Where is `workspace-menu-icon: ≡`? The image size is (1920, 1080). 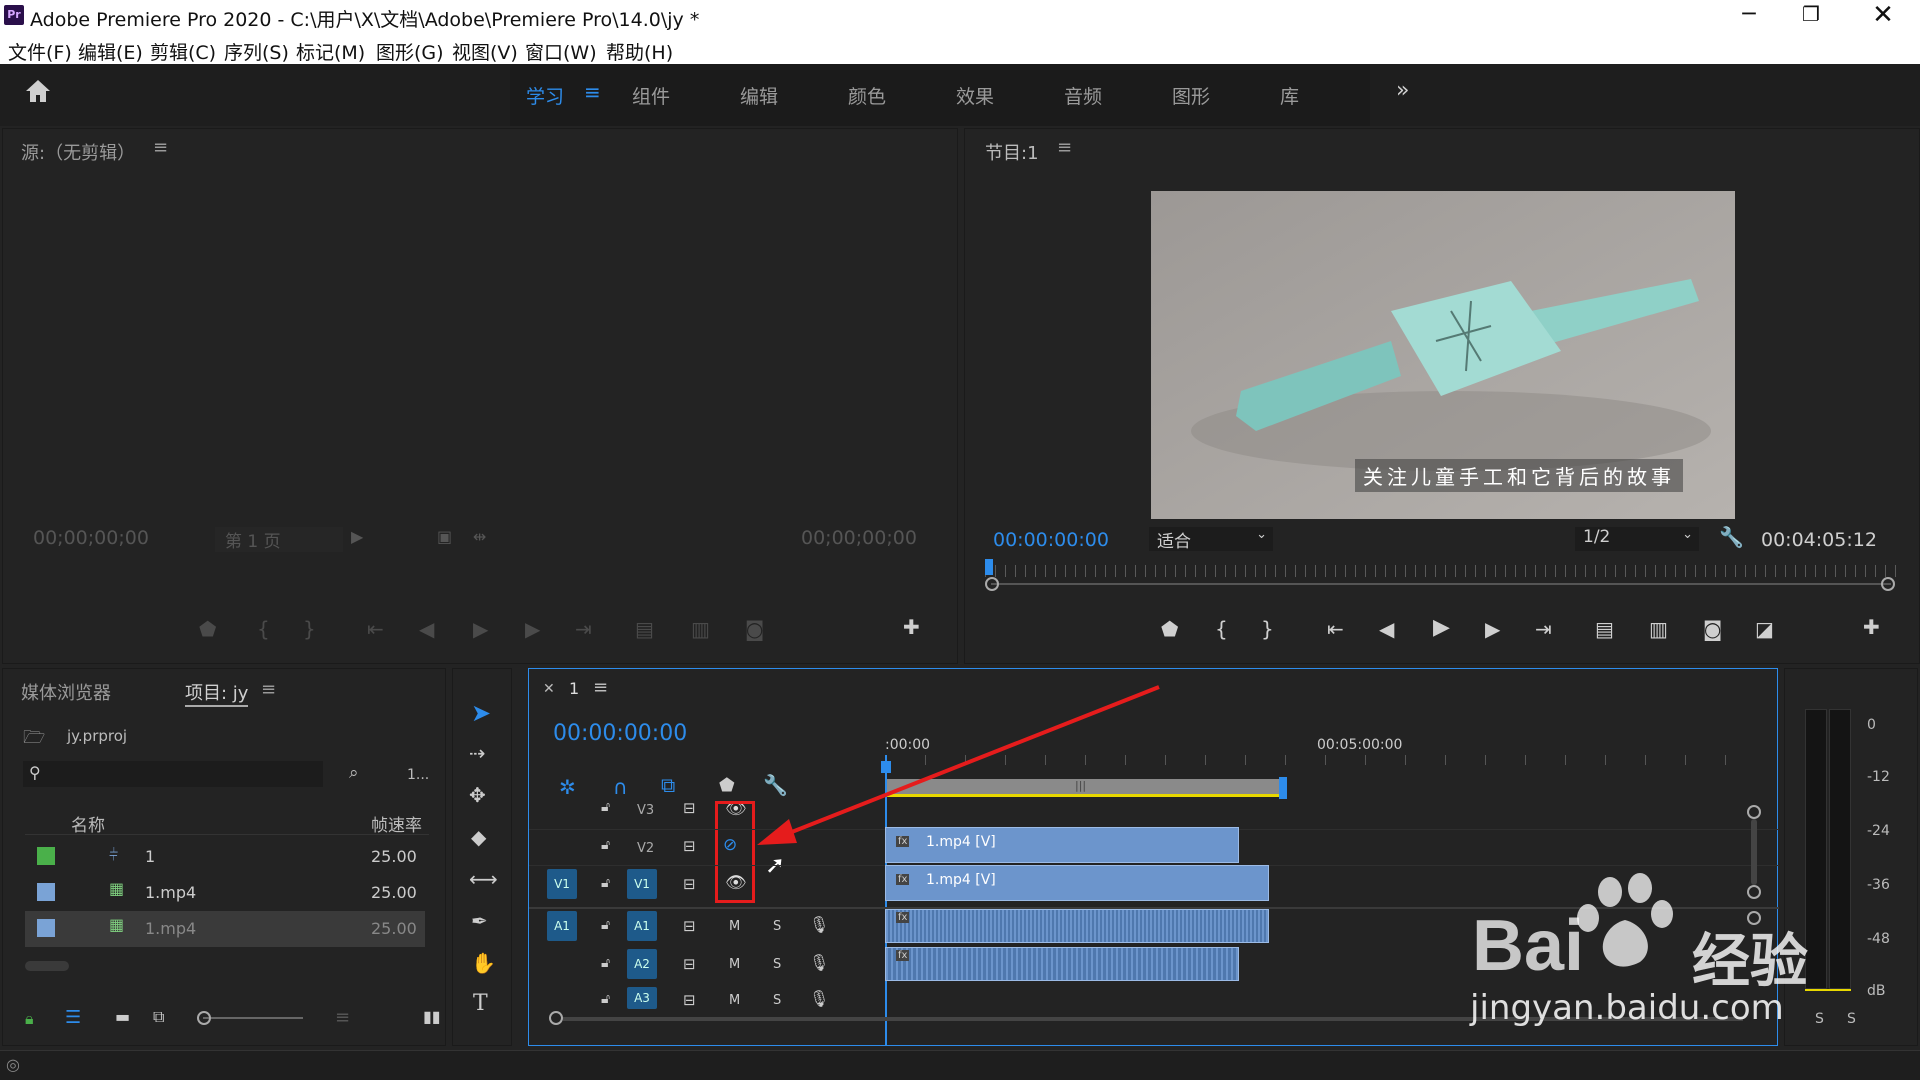 workspace-menu-icon: ≡ is located at coordinates (592, 92).